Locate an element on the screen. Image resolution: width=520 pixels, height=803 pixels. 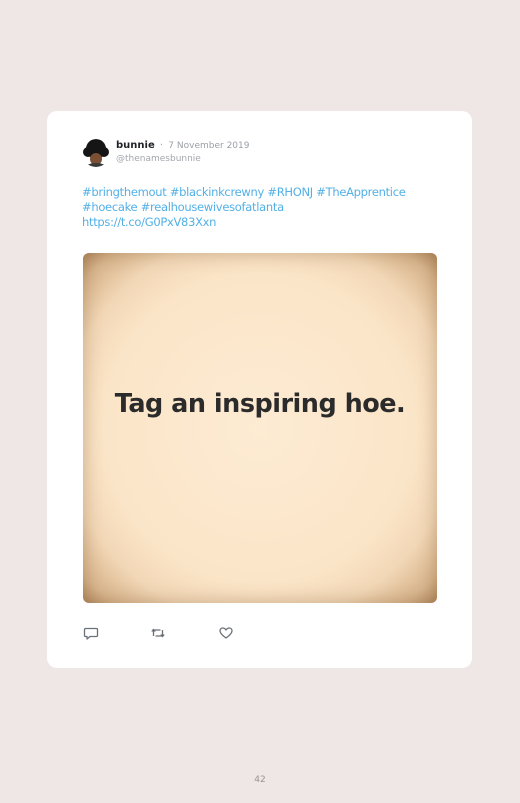
name-line: bunnie · 7 November 2019 is located at coordinates (276, 146).